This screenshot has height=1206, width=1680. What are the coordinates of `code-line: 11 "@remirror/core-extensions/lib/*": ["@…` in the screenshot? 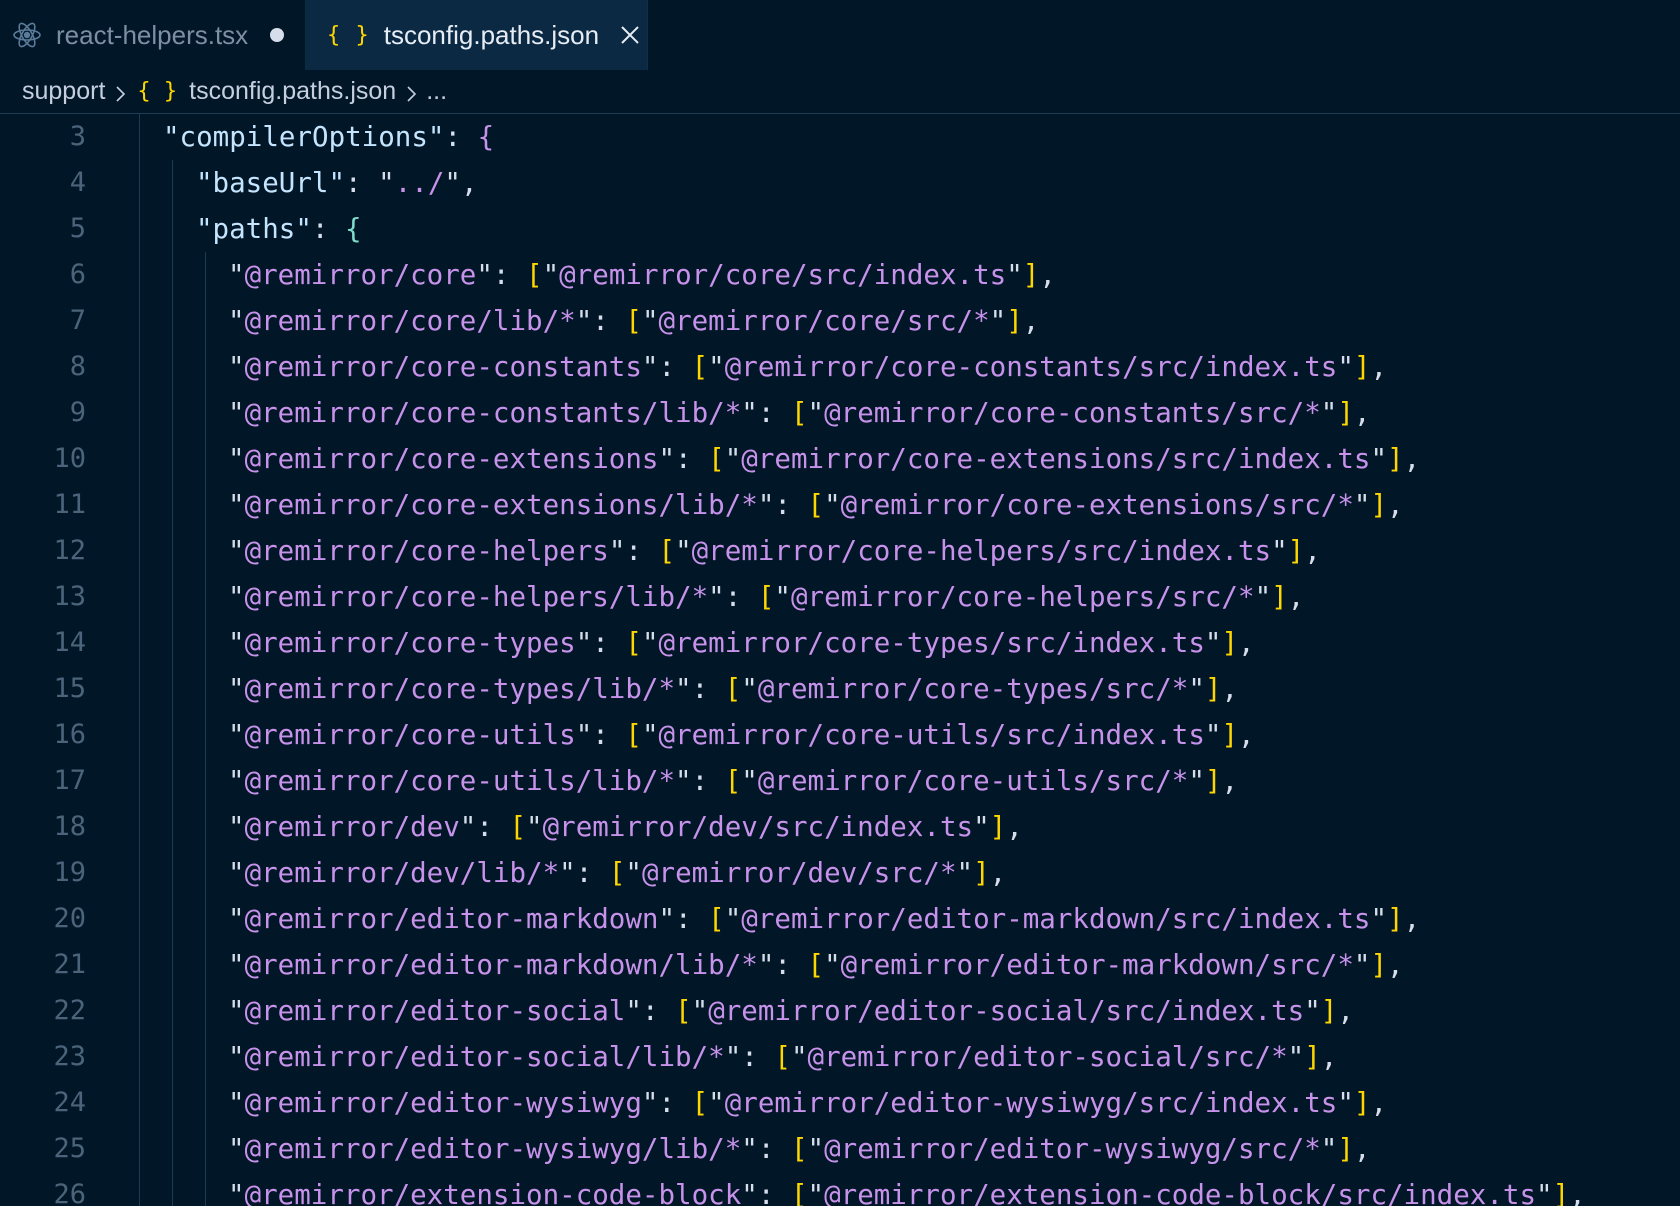 It's located at (840, 505).